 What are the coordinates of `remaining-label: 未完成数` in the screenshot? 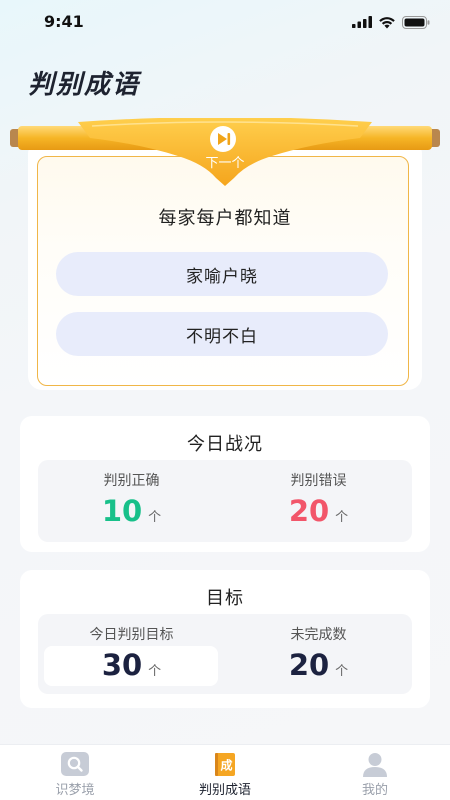 It's located at (318, 635).